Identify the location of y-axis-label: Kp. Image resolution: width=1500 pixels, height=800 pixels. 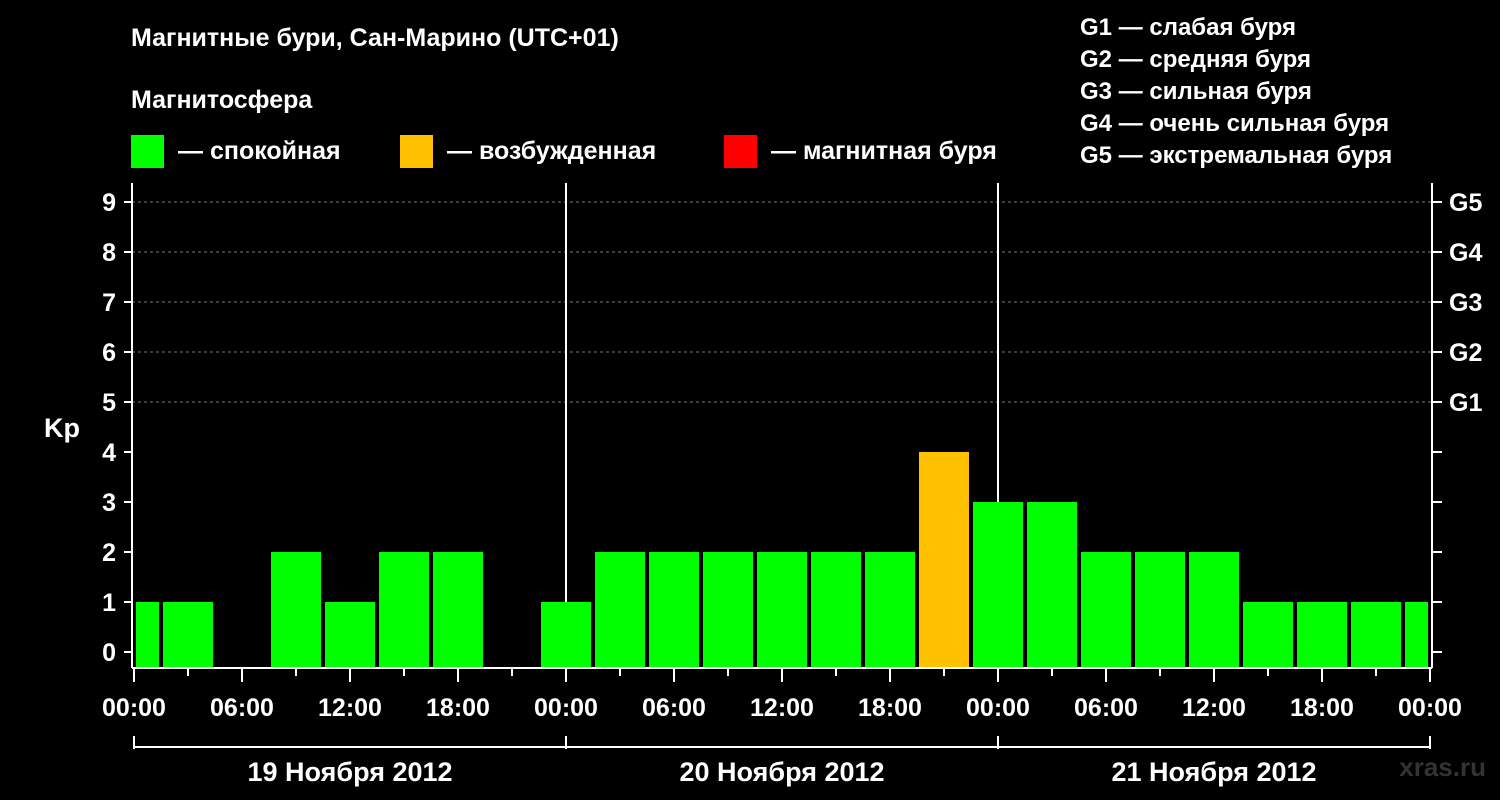
(62, 428).